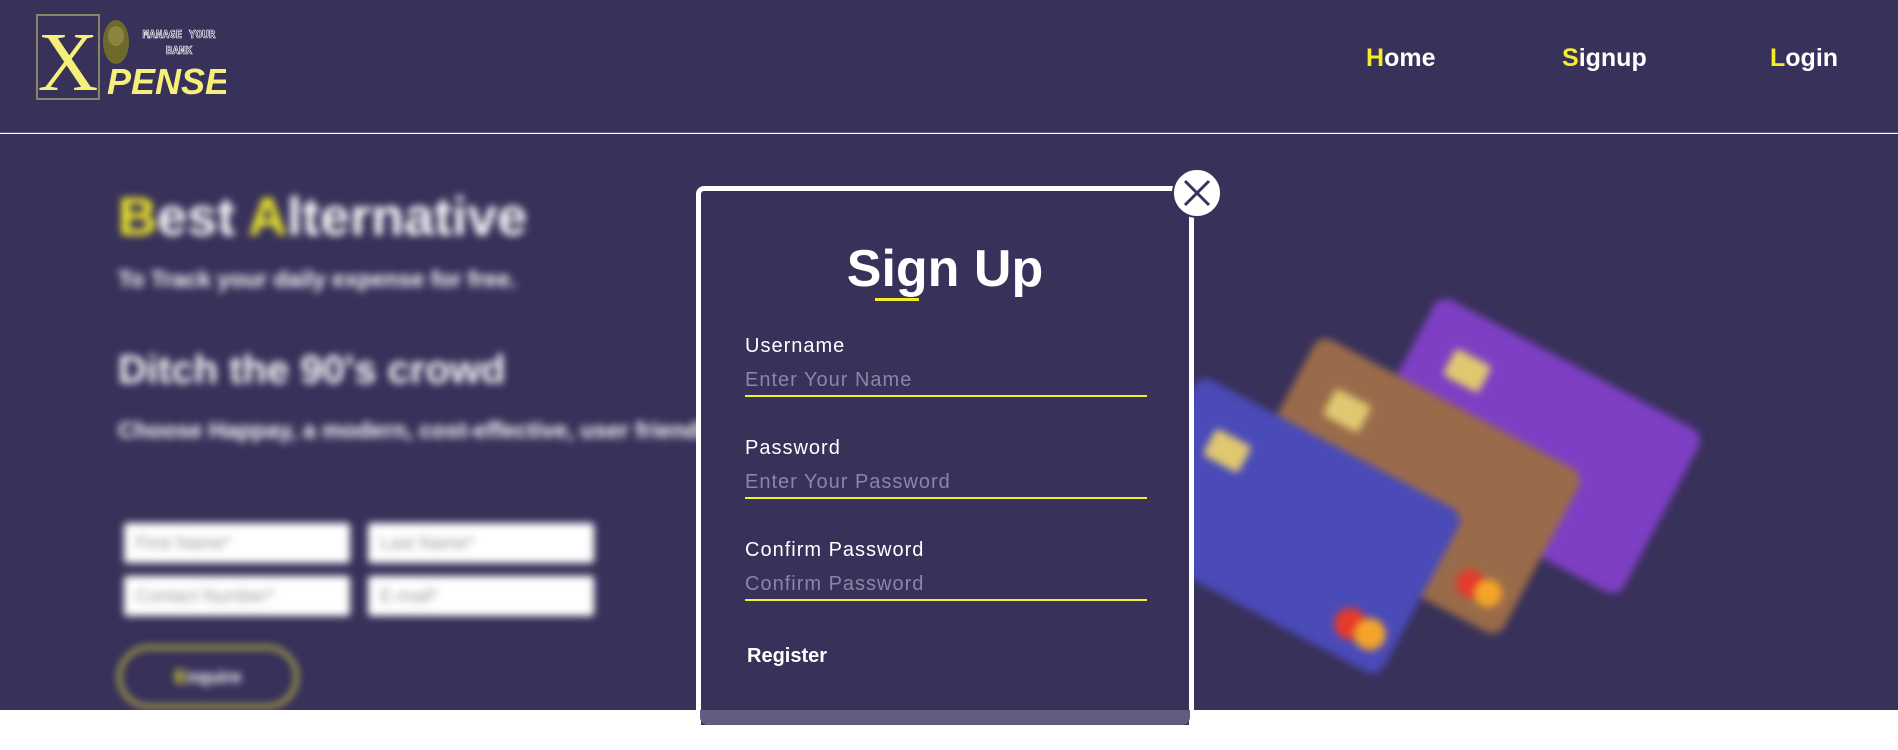 The width and height of the screenshot is (1898, 750). I want to click on confirm-password-label: Confirm Password, so click(835, 550).